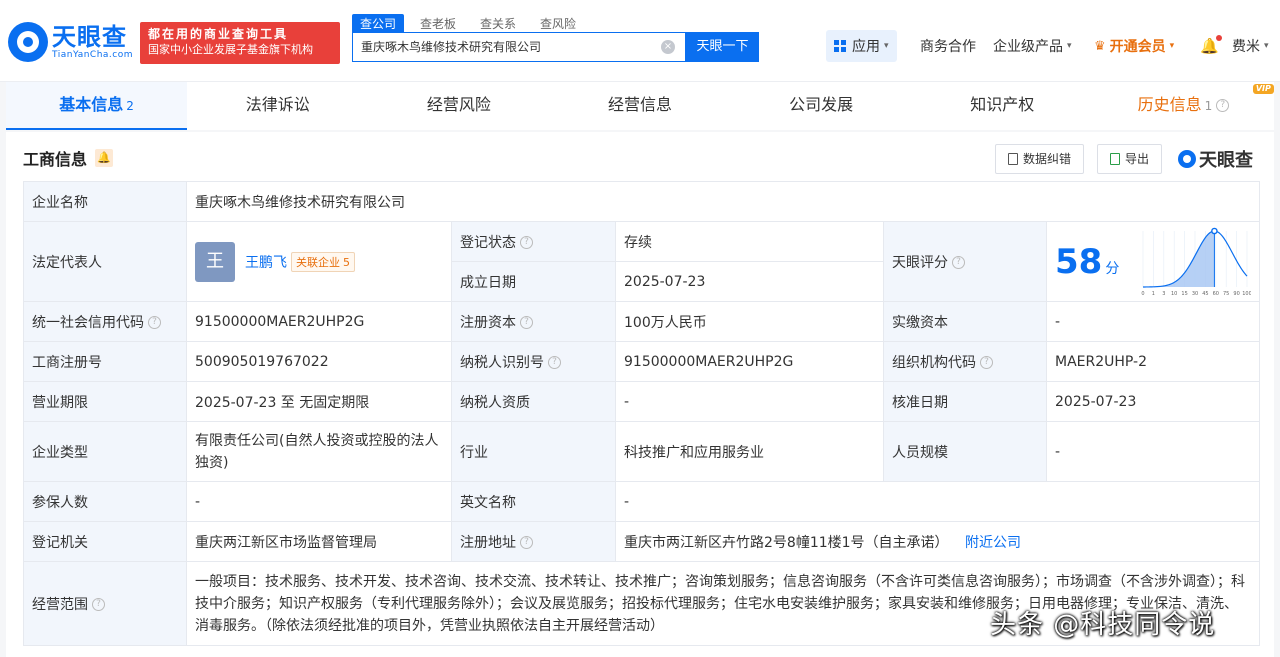  What do you see at coordinates (533, 451) in the screenshot?
I see `label-industry: 行业` at bounding box center [533, 451].